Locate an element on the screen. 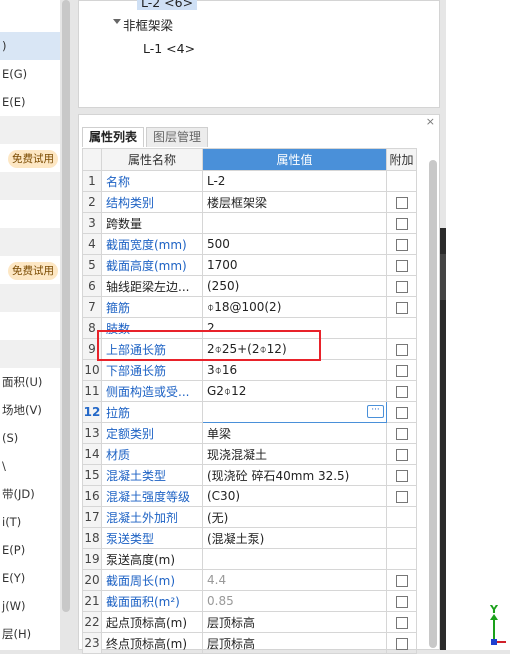  left-menu-item: \ is located at coordinates (30, 466).